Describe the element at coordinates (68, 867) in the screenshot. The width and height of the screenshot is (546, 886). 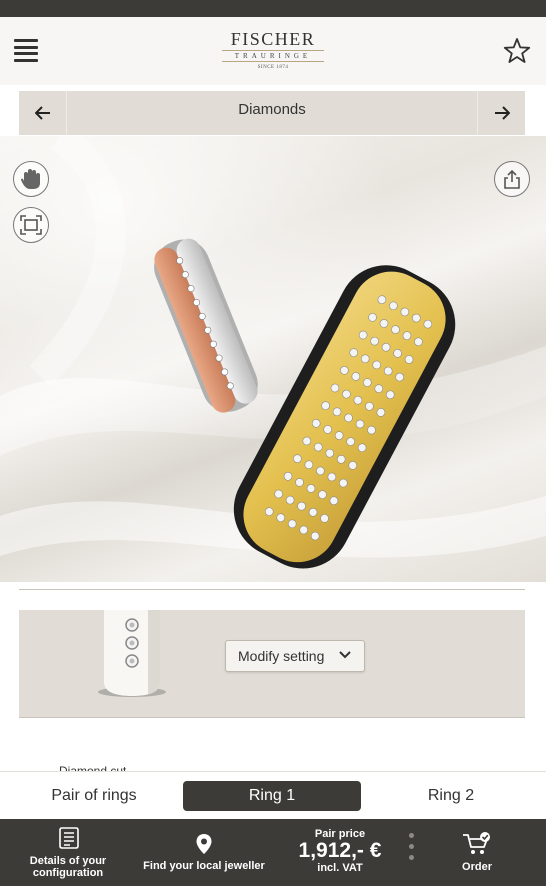
I see `details-label: Details of your configuration` at that location.